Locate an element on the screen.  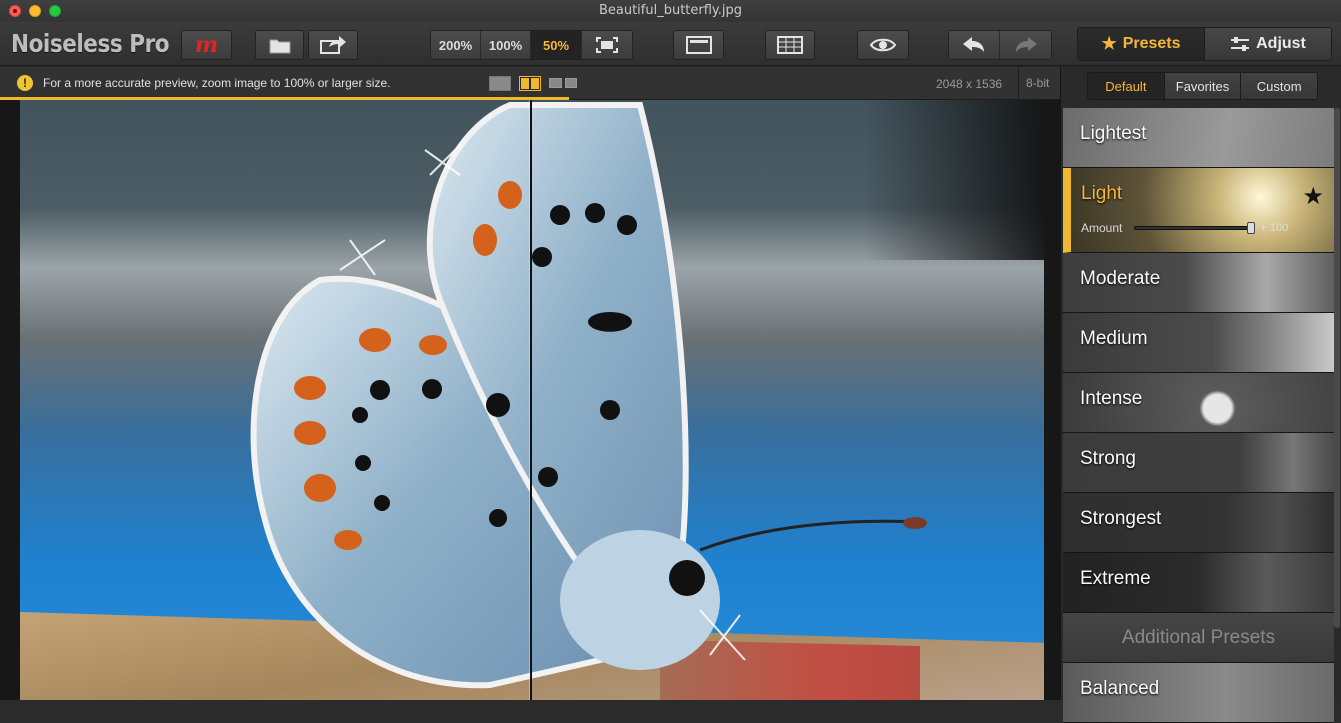
warning-icon: ! is located at coordinates (25, 83).